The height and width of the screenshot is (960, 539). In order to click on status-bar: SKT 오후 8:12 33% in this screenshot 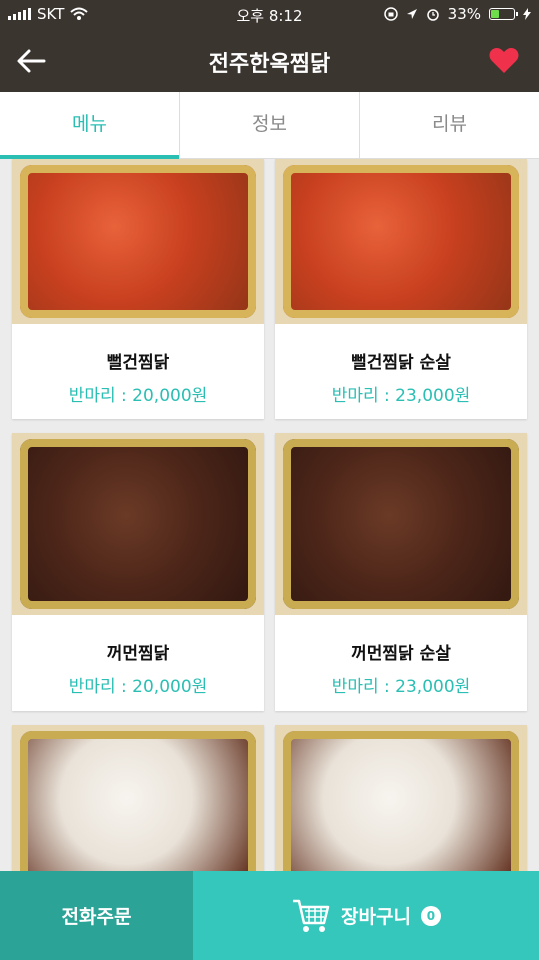, I will do `click(269, 15)`.